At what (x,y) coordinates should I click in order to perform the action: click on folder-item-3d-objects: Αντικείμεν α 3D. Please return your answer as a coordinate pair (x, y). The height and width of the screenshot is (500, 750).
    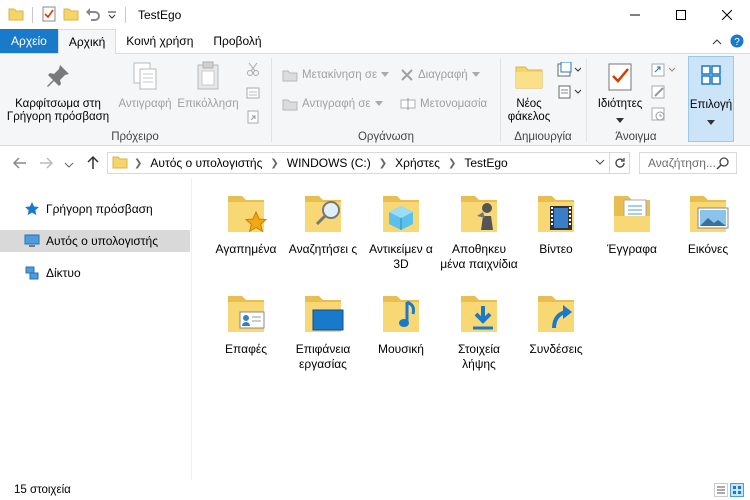
    Looking at the image, I should click on (401, 231).